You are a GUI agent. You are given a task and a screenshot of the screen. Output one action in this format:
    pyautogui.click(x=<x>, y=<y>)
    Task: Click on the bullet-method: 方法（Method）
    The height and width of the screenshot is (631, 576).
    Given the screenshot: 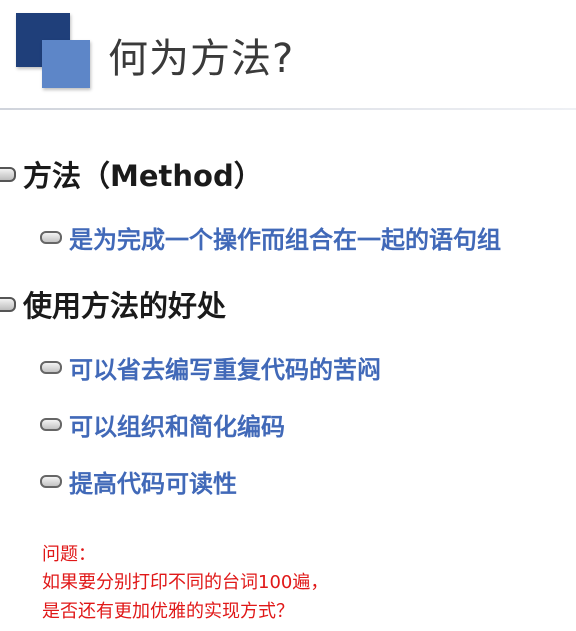 What is the action you would take?
    pyautogui.click(x=131, y=174)
    